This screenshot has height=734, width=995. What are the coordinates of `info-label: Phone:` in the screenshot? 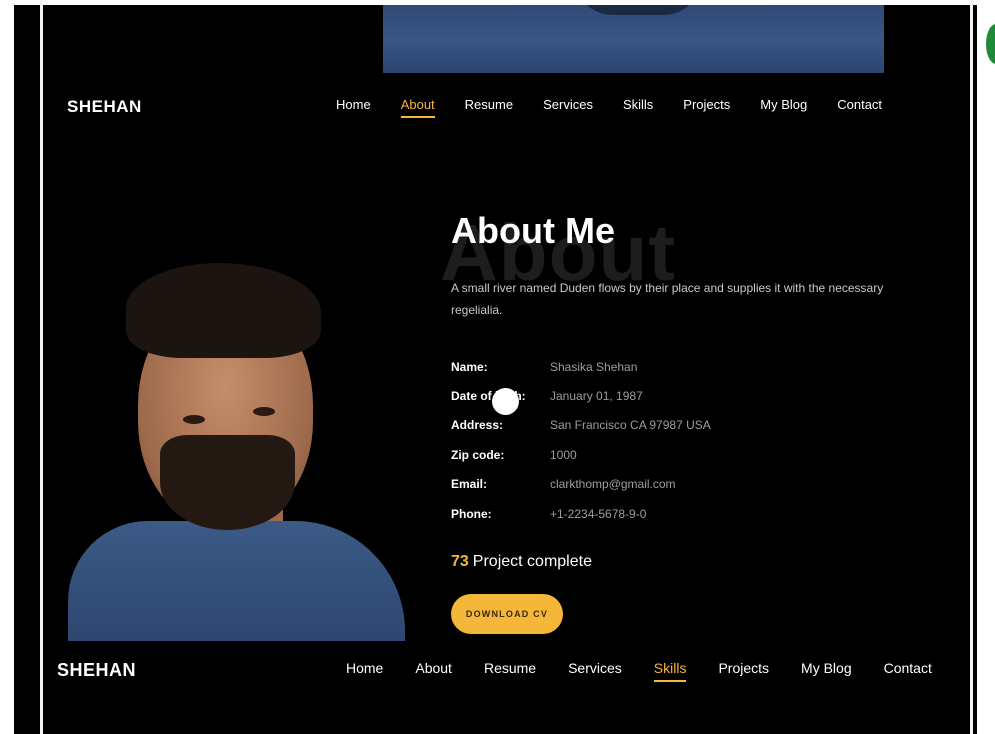 It's located at (471, 513).